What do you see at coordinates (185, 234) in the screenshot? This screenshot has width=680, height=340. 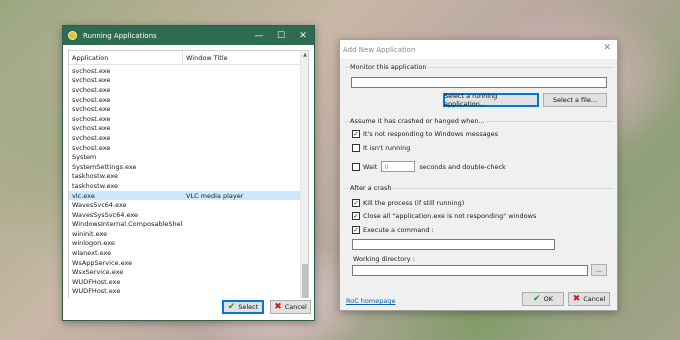 I see `list-item: wininit.exe` at bounding box center [185, 234].